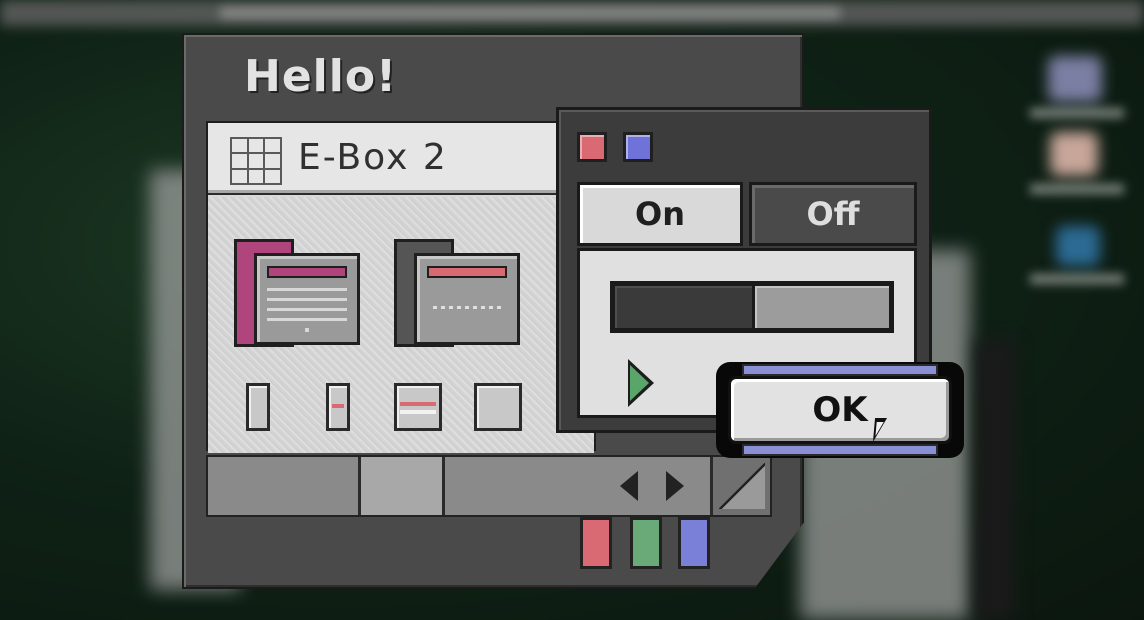  Describe the element at coordinates (530, 13) in the screenshot. I see `menu-bar-items` at that location.